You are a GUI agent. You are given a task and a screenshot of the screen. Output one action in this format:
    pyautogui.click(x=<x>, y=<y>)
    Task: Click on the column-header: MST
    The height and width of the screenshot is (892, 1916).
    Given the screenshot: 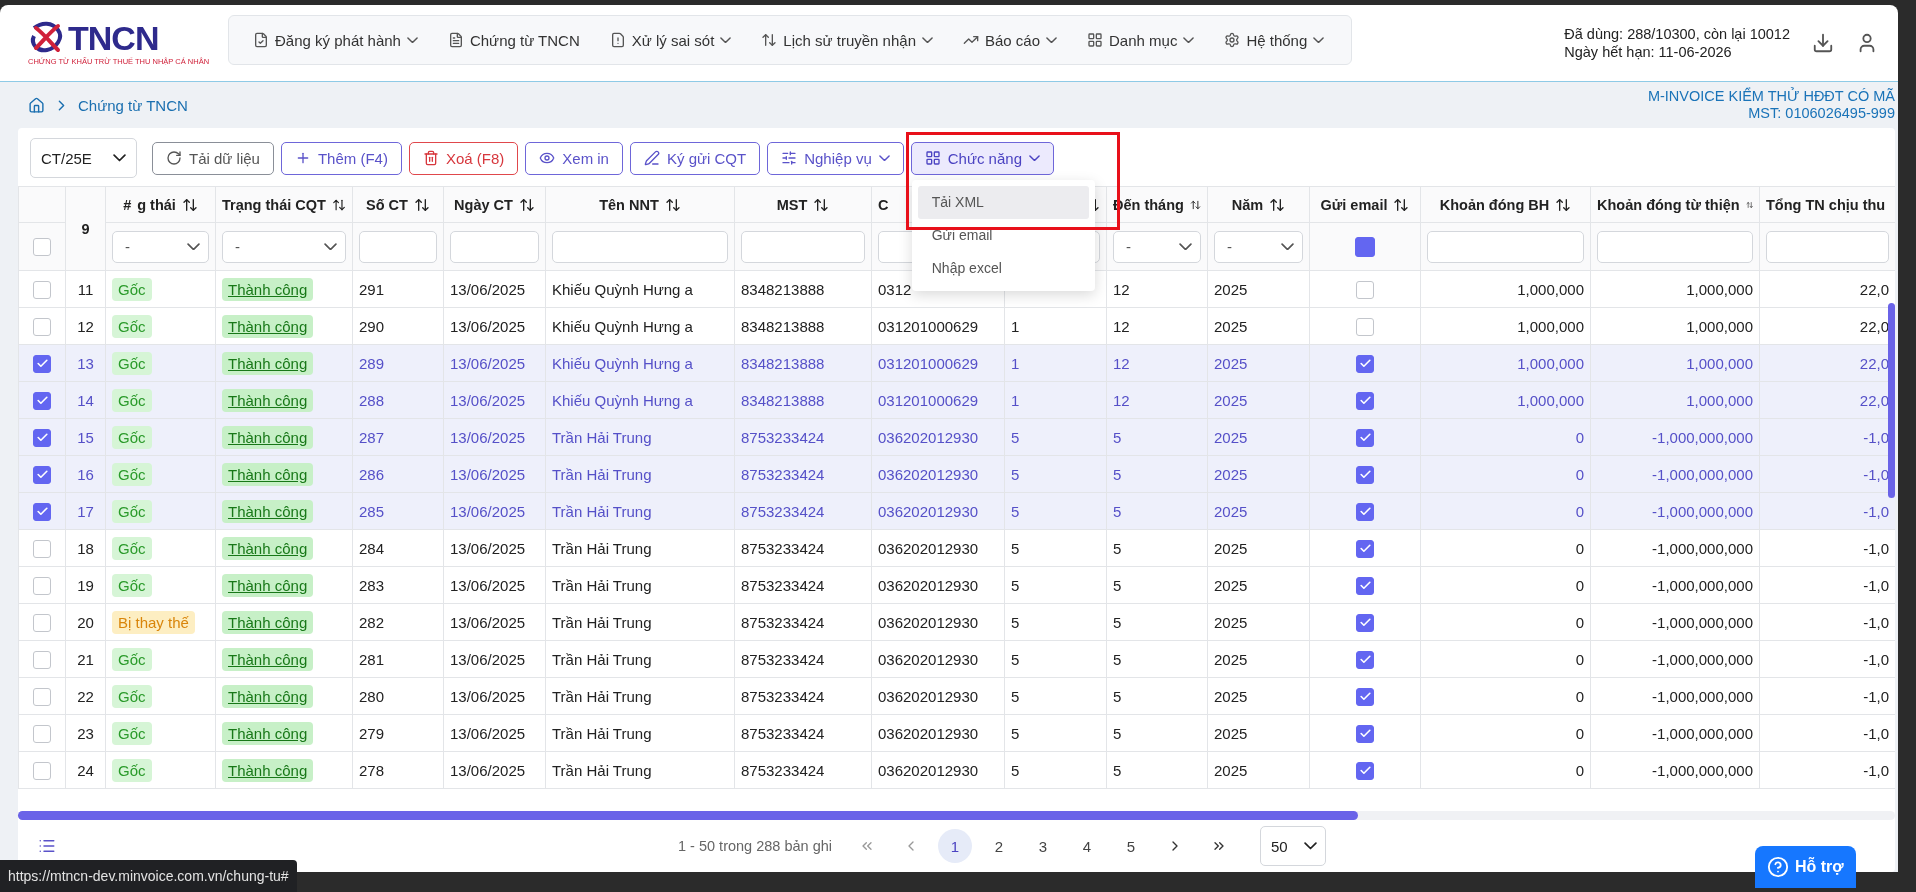 What is the action you would take?
    pyautogui.click(x=792, y=204)
    